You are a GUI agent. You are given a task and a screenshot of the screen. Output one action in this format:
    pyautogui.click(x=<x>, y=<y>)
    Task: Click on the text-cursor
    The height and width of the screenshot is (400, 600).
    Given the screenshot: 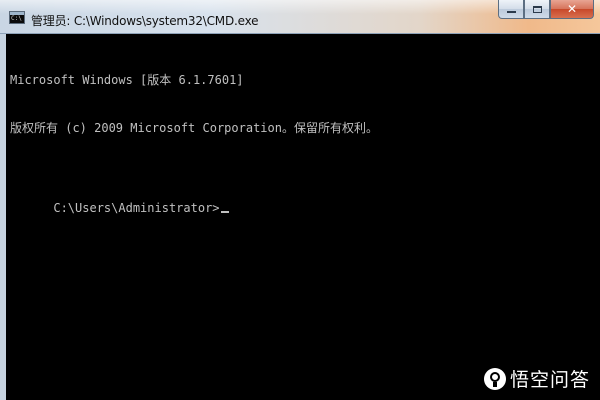 What is the action you would take?
    pyautogui.click(x=224, y=212)
    